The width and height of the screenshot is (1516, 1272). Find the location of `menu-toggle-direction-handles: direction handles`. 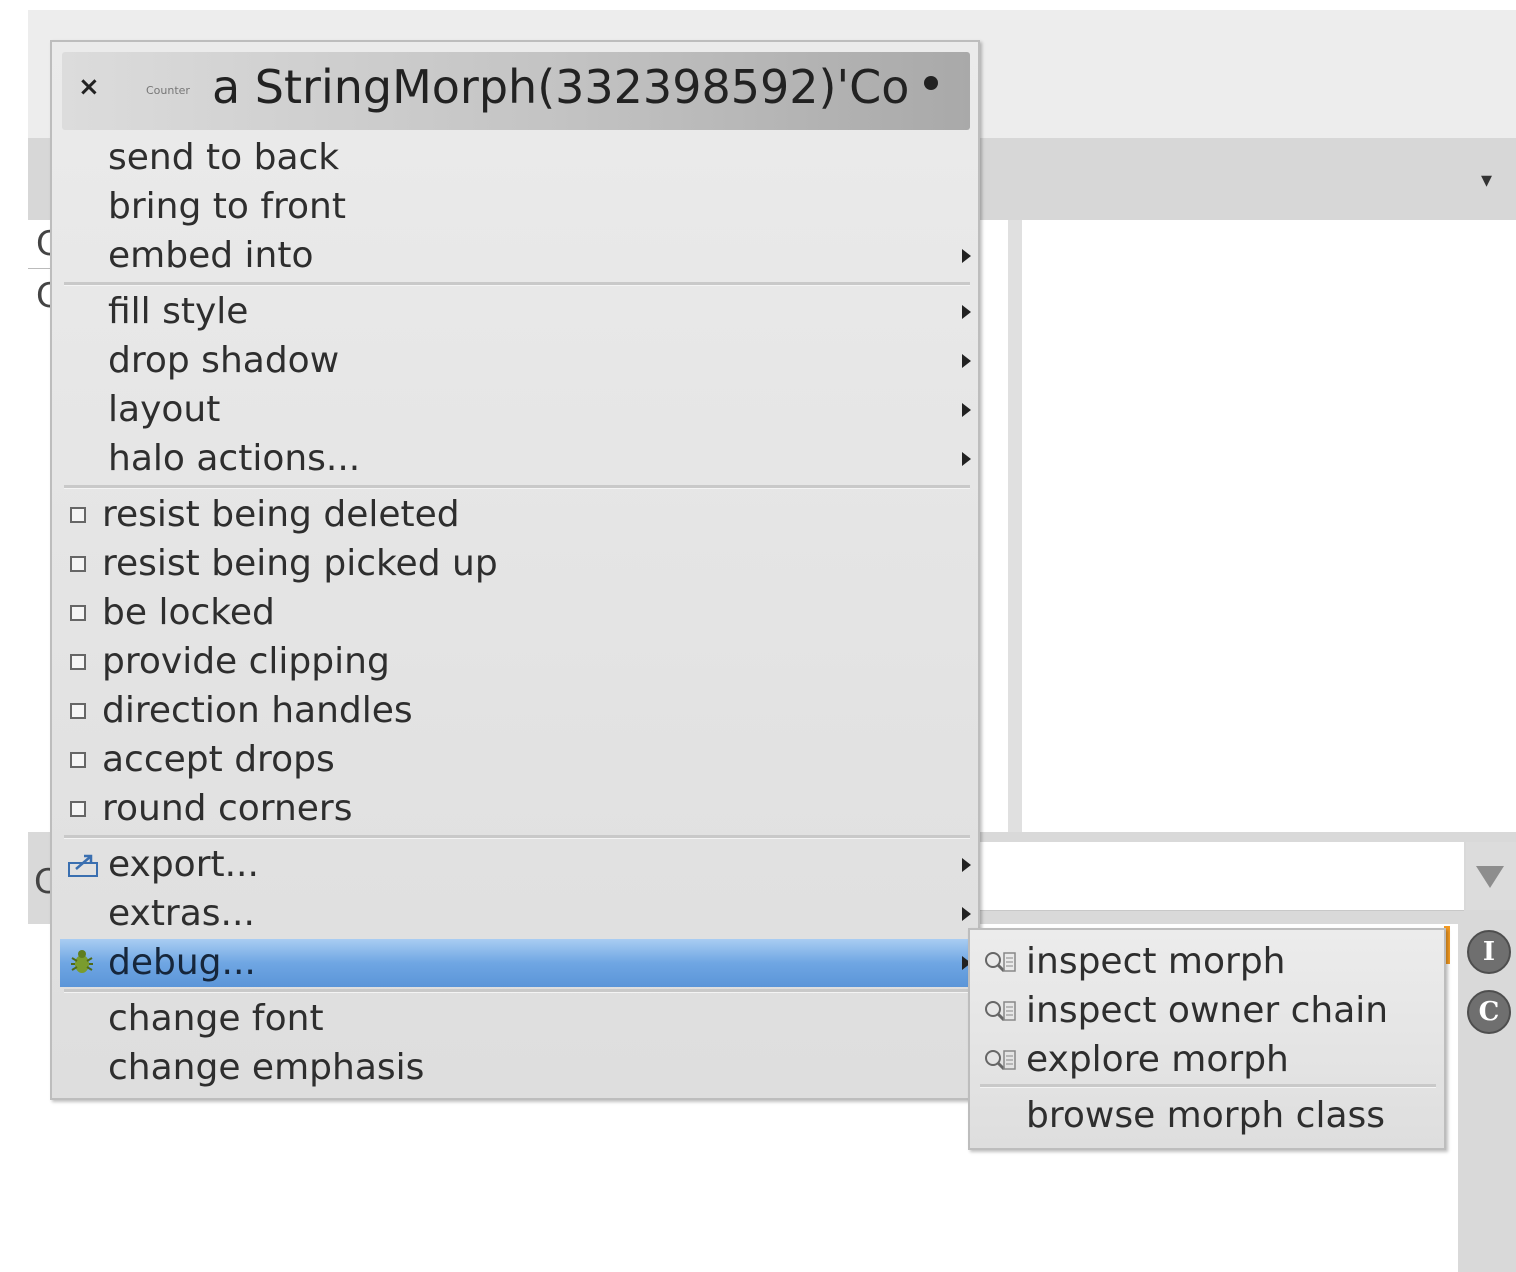

menu-toggle-direction-handles: direction handles is located at coordinates (516, 711).